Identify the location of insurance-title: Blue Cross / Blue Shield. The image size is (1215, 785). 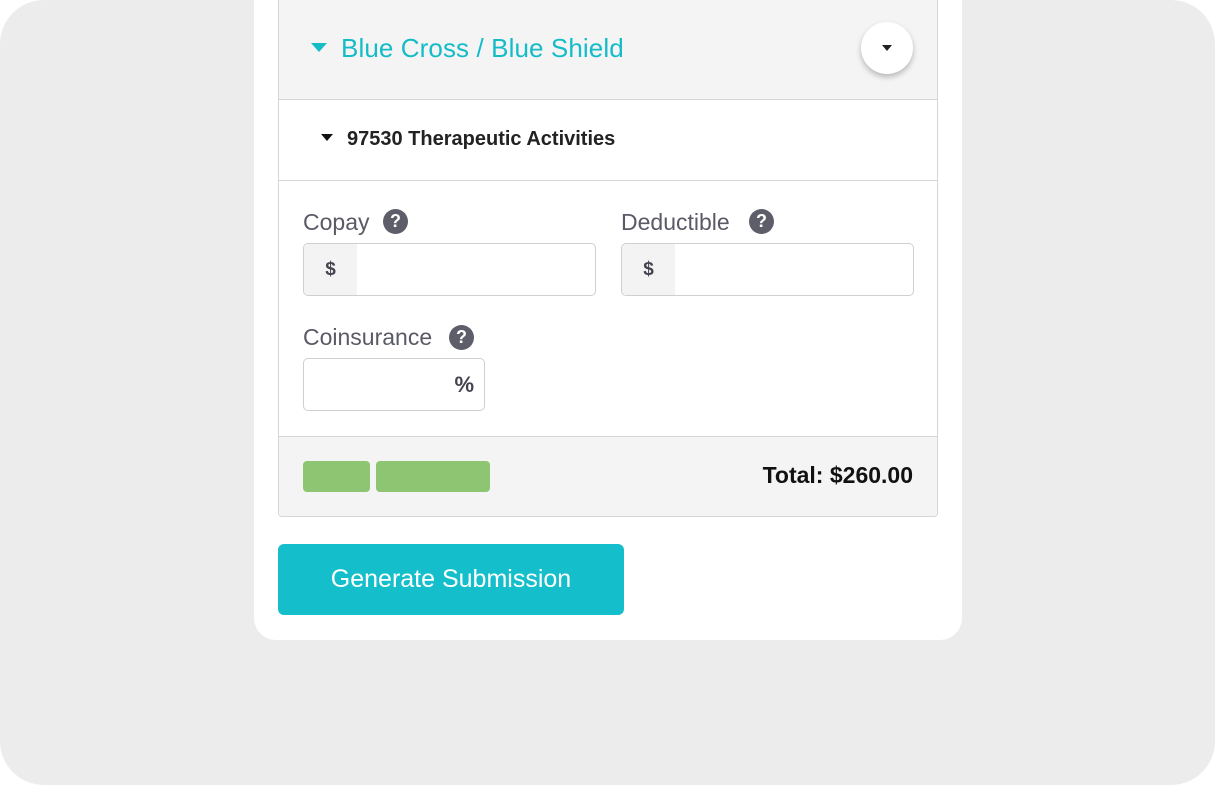
(482, 48).